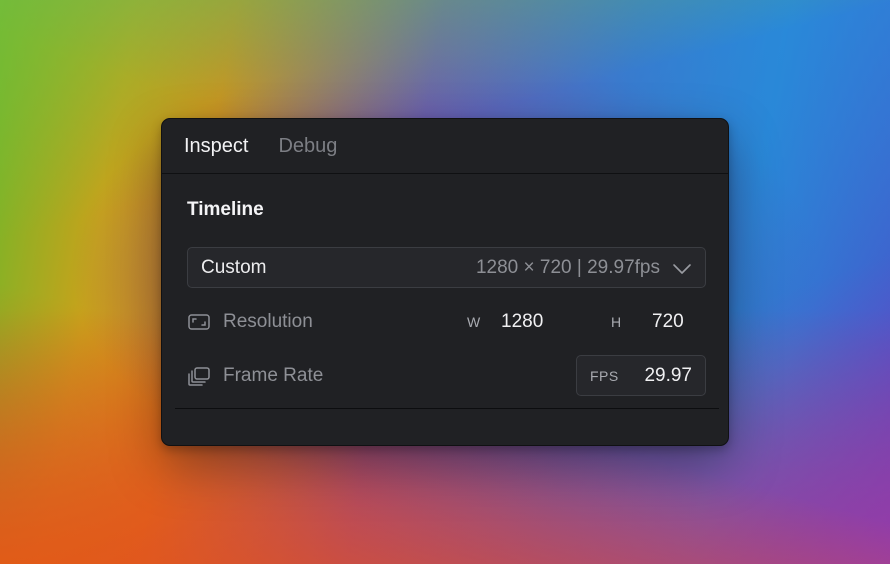 This screenshot has width=890, height=564. What do you see at coordinates (446, 267) in the screenshot?
I see `timeline-preset-select: Custom 1280 × 720 | 29.97fps` at bounding box center [446, 267].